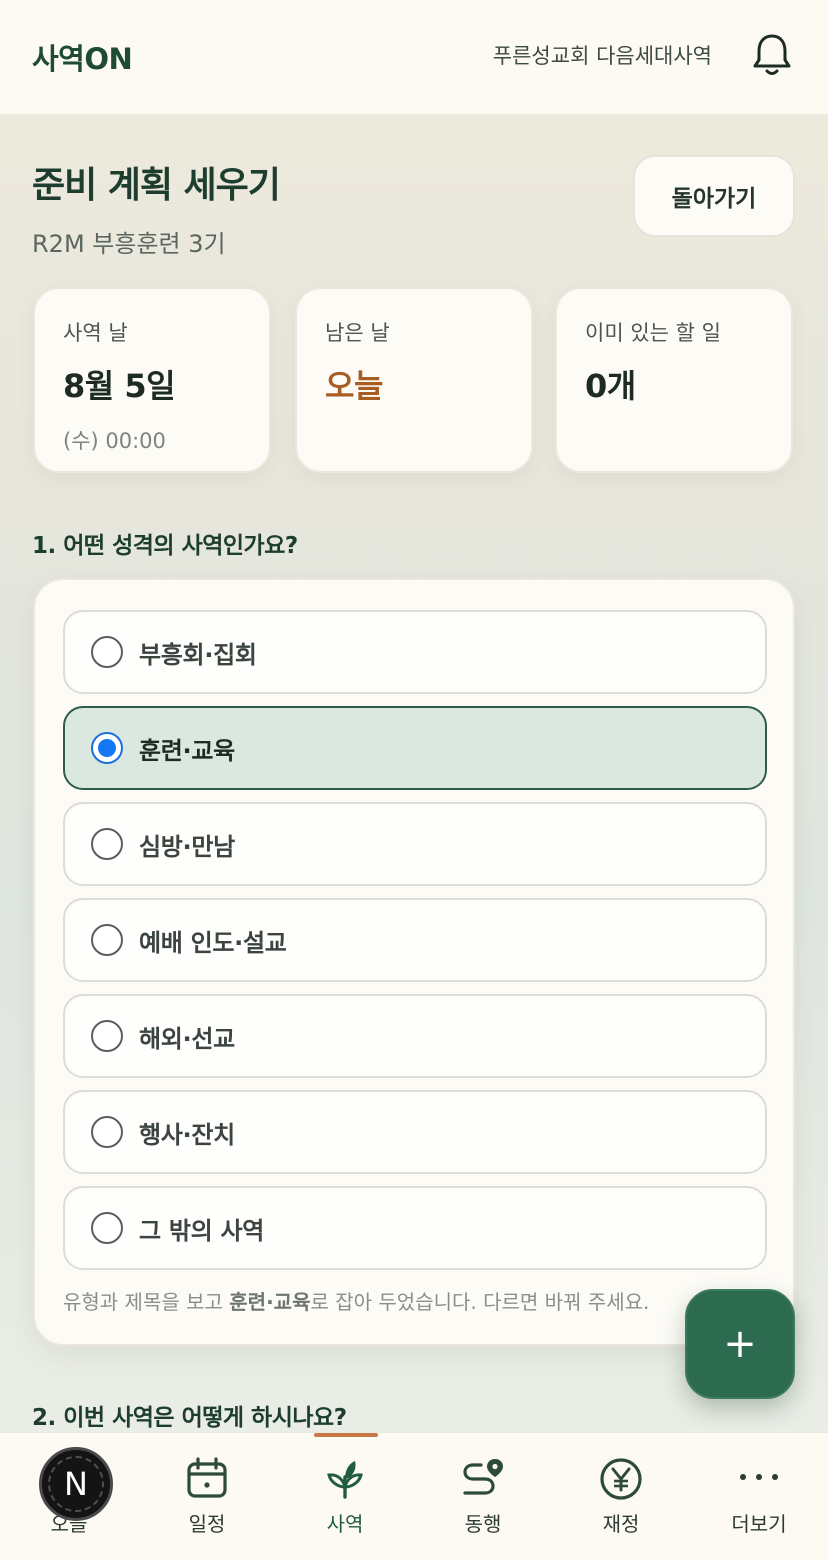 The image size is (828, 1560). What do you see at coordinates (82, 57) in the screenshot?
I see `app-logo: 사역ON` at bounding box center [82, 57].